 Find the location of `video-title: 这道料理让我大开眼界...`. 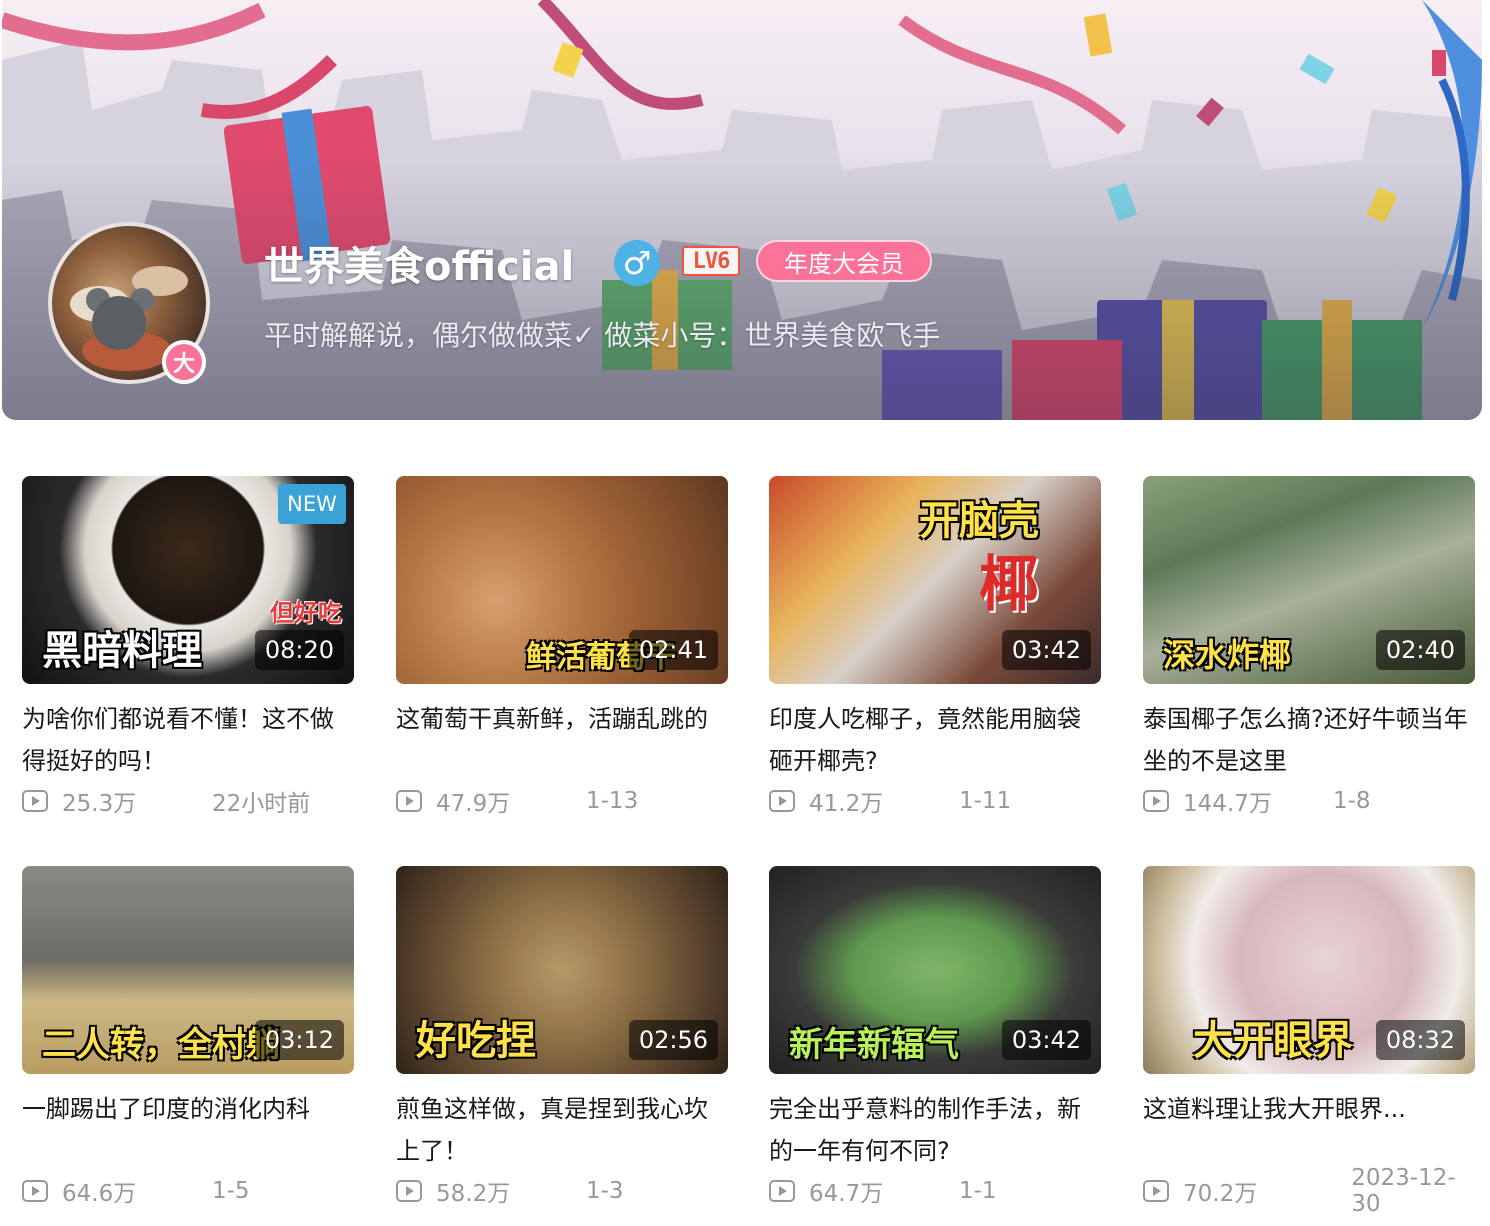

video-title: 这道料理让我大开眼界... is located at coordinates (1309, 1109).